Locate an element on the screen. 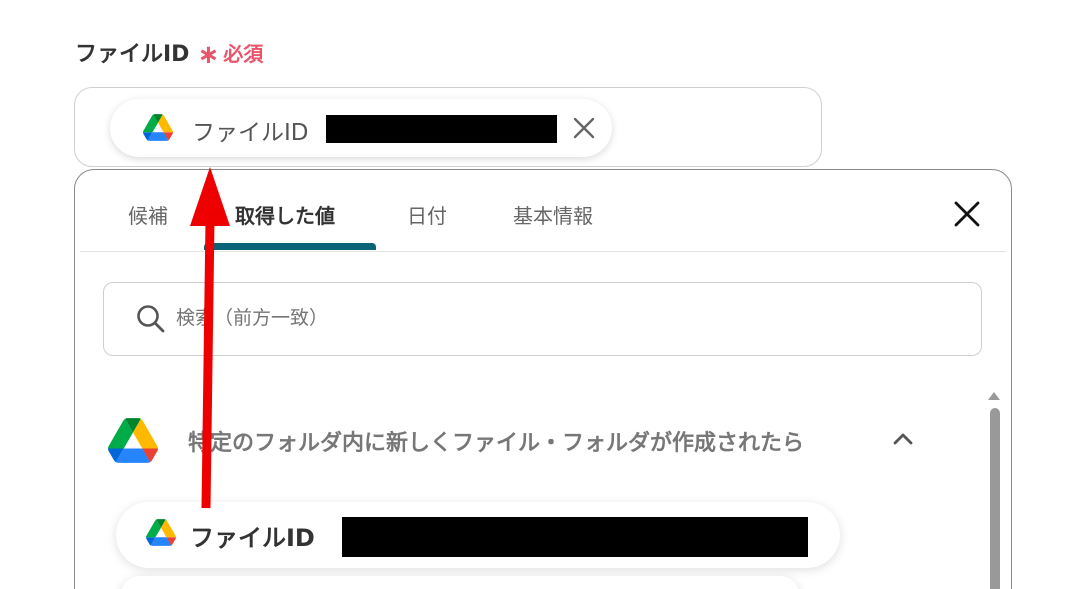  tab-candidates: 候補 is located at coordinates (148, 214).